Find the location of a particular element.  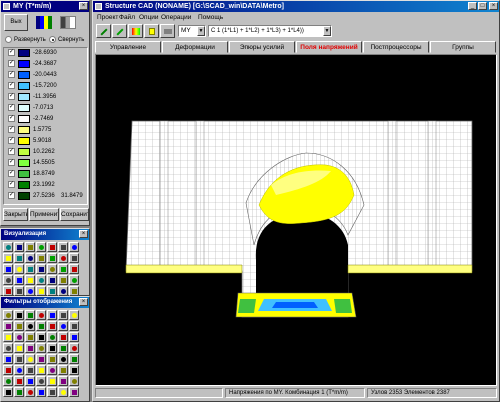

palette-bars-icon is located at coordinates (44, 22).